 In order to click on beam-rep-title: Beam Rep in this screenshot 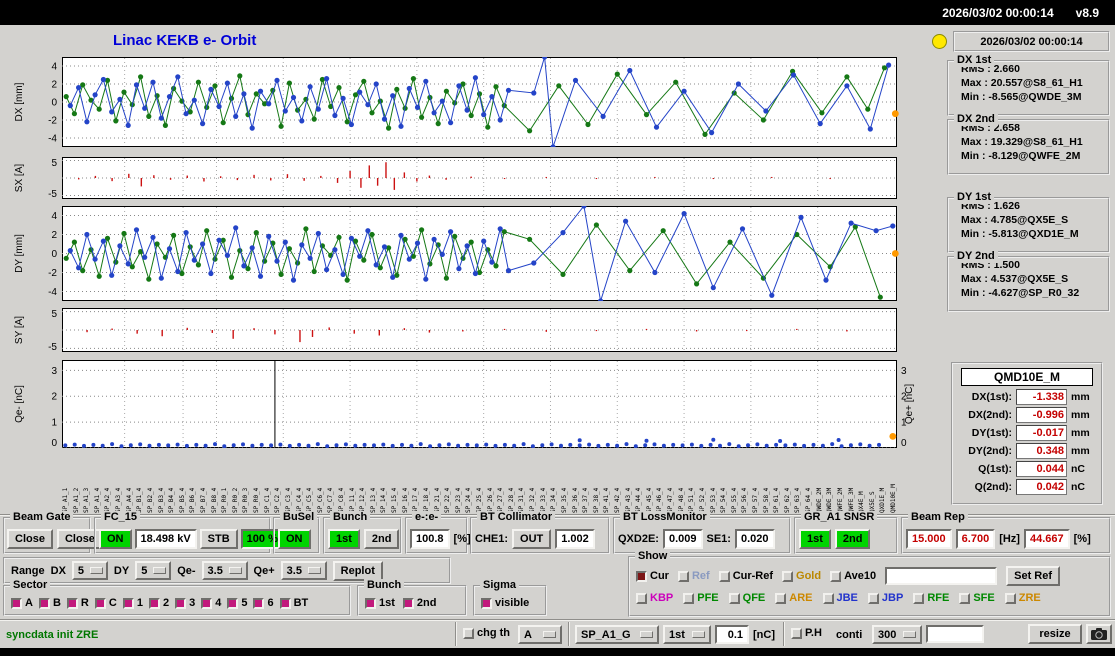, I will do `click(938, 517)`.